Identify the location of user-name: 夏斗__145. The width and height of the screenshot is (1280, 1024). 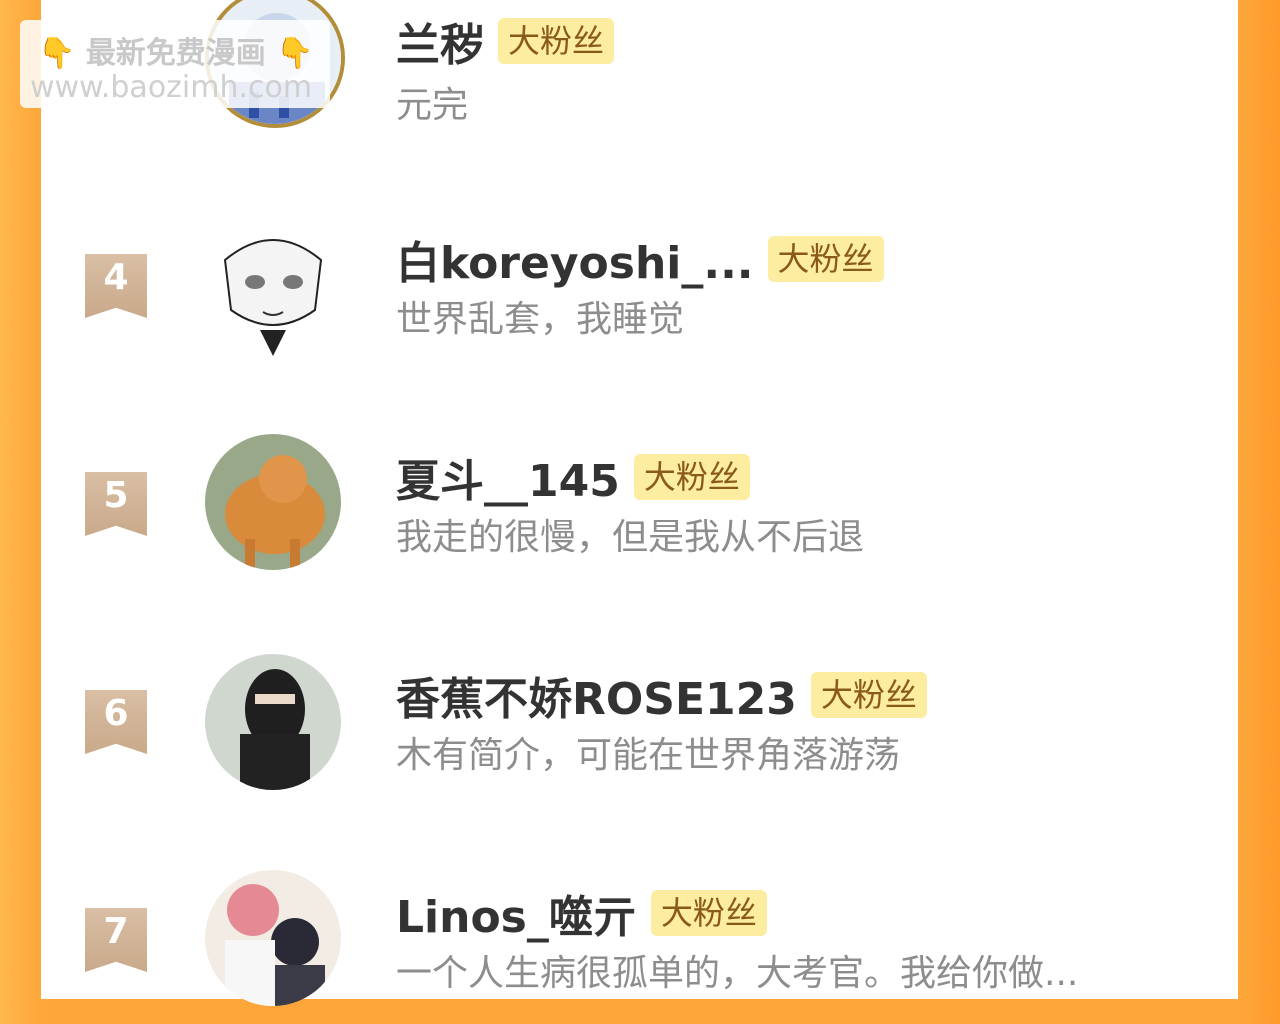
(508, 477).